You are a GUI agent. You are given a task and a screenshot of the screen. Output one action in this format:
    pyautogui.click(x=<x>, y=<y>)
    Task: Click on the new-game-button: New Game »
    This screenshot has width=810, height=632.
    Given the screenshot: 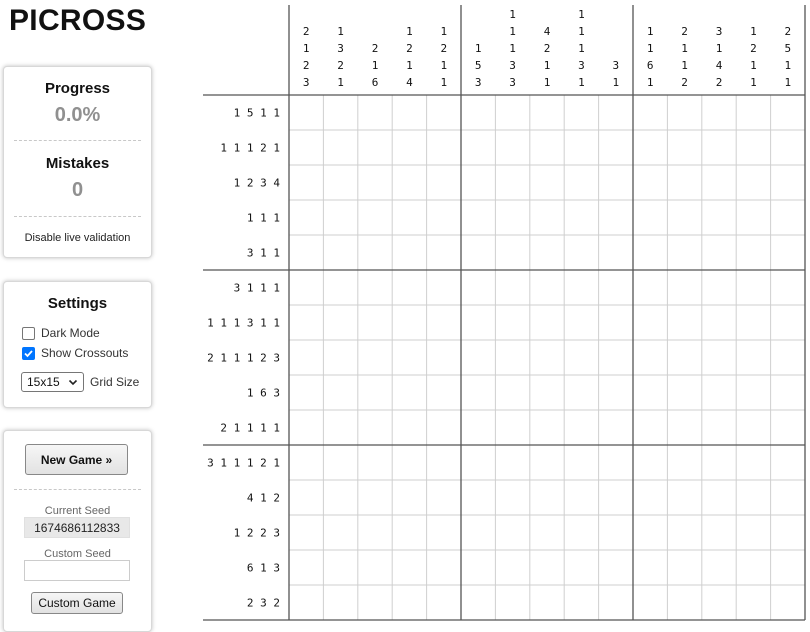 What is the action you would take?
    pyautogui.click(x=76, y=459)
    